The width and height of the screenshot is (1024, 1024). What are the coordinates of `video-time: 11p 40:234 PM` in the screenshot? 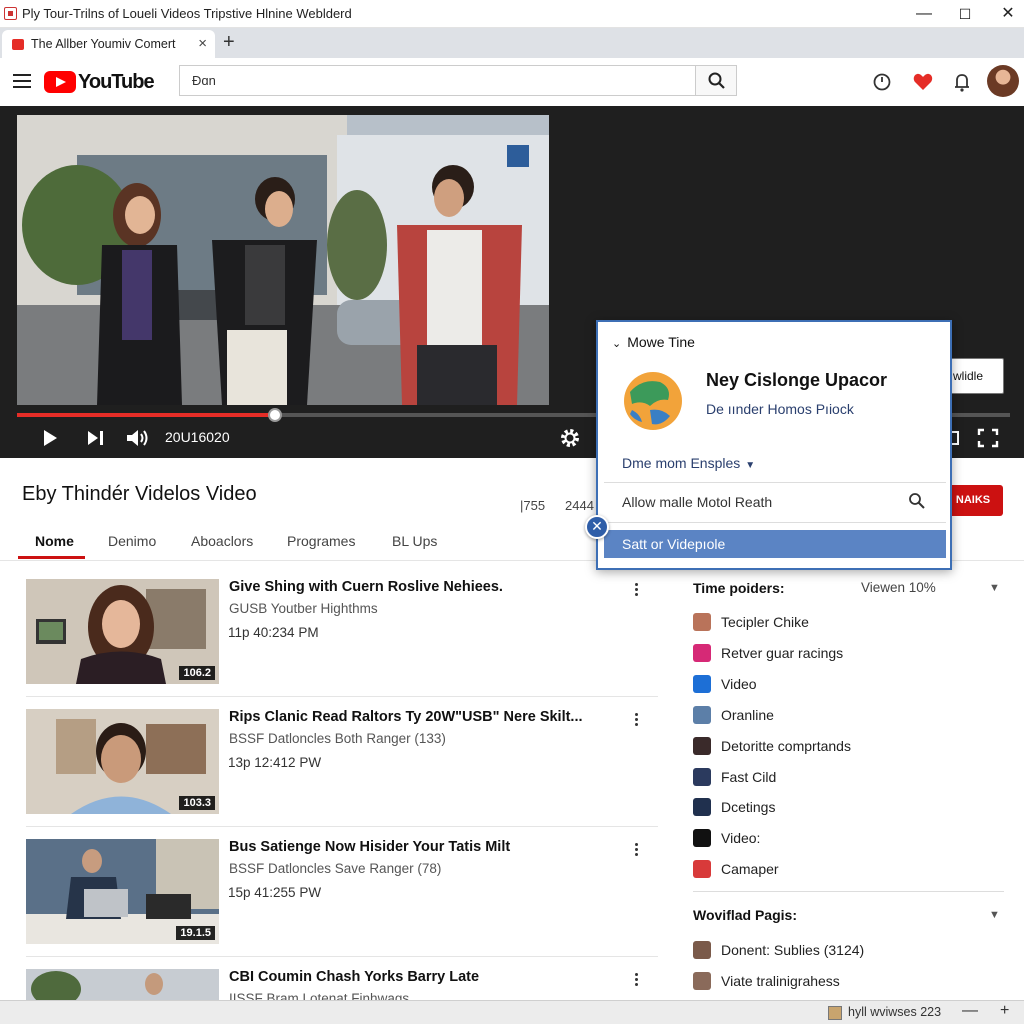 It's located at (273, 632).